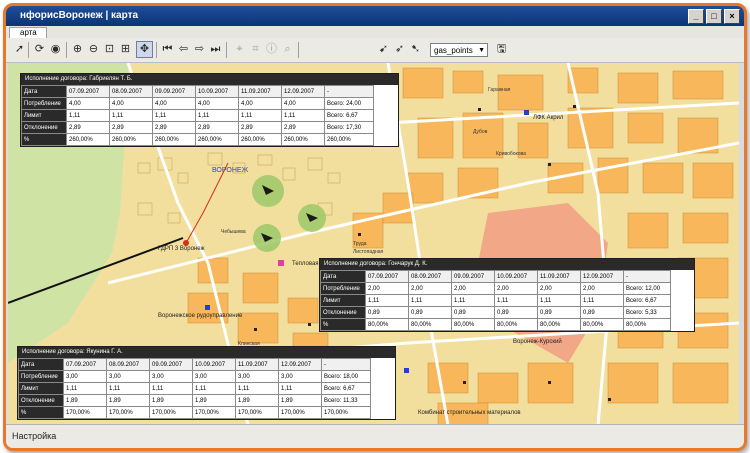 The width and height of the screenshot is (750, 453). What do you see at coordinates (125, 49) in the screenshot?
I see `zoom-extent-icon: ⊞` at bounding box center [125, 49].